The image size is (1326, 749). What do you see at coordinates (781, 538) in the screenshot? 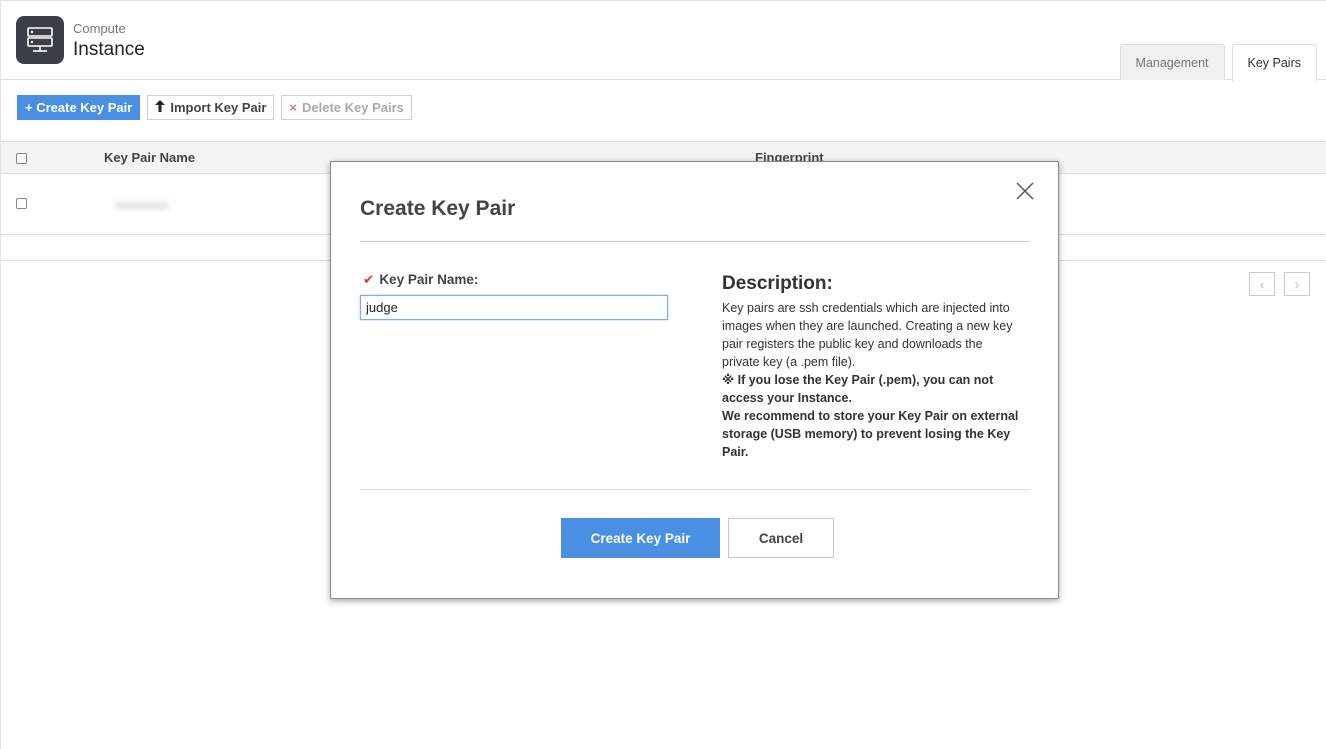
I see `cancel-button: Cancel` at bounding box center [781, 538].